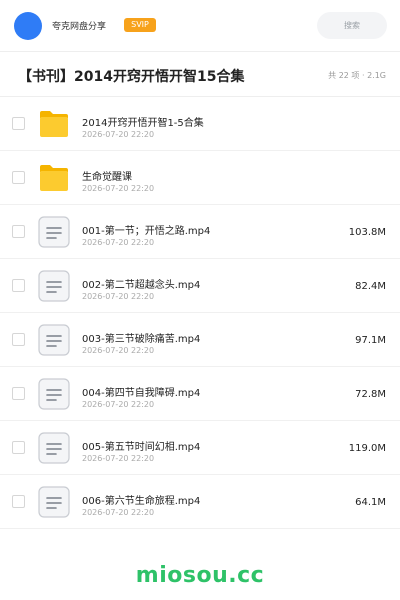  Describe the element at coordinates (131, 77) in the screenshot. I see `page-title: 【书刊】2014开窍开悟开智15合集` at that location.